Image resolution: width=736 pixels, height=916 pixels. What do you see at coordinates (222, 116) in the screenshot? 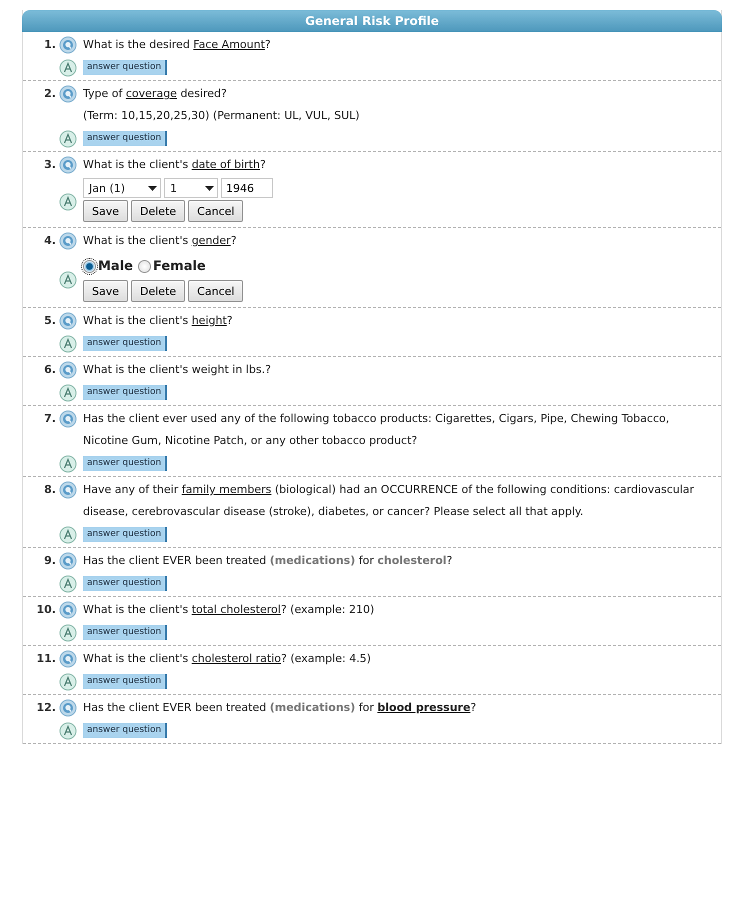
I see `question-note: (Term: 10,15,20,25,30) (Permanent: UL, VUL, SUL)` at bounding box center [222, 116].